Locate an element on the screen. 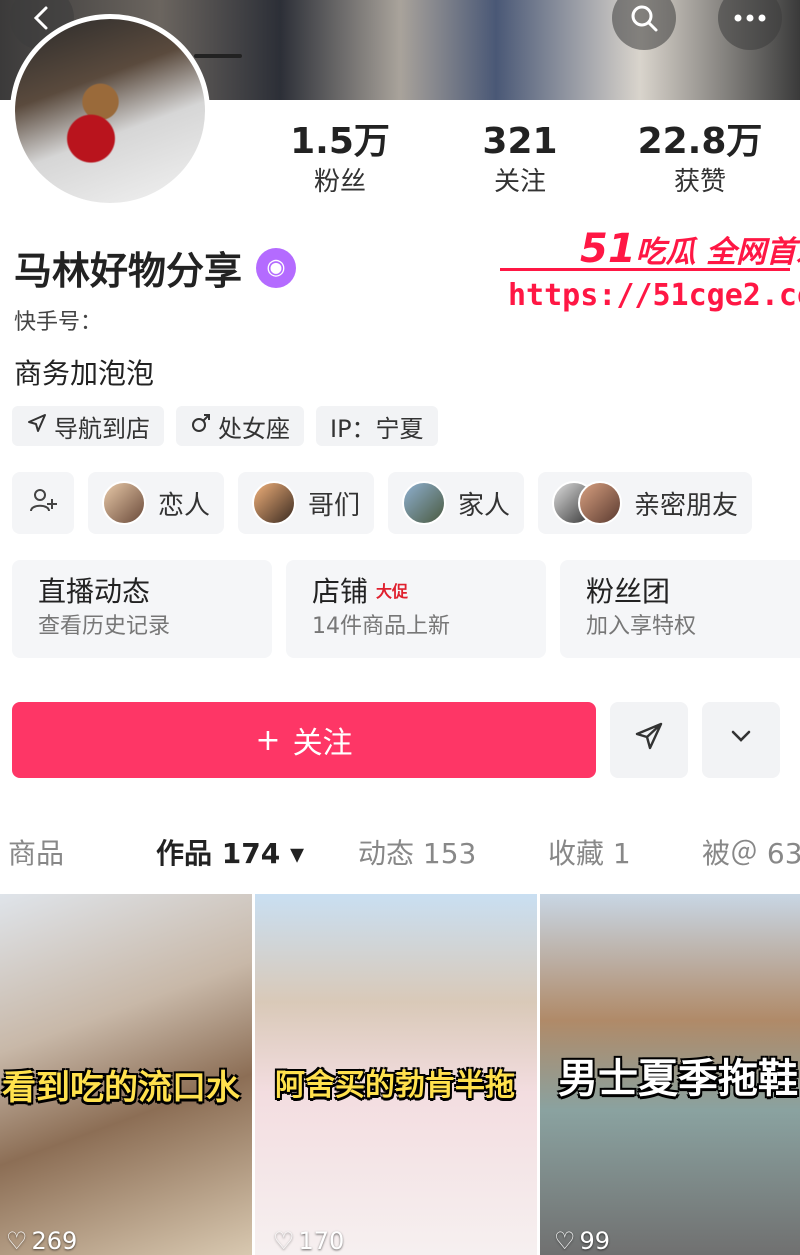  live-history-card: 直播动态 查看历史记录 is located at coordinates (142, 609).